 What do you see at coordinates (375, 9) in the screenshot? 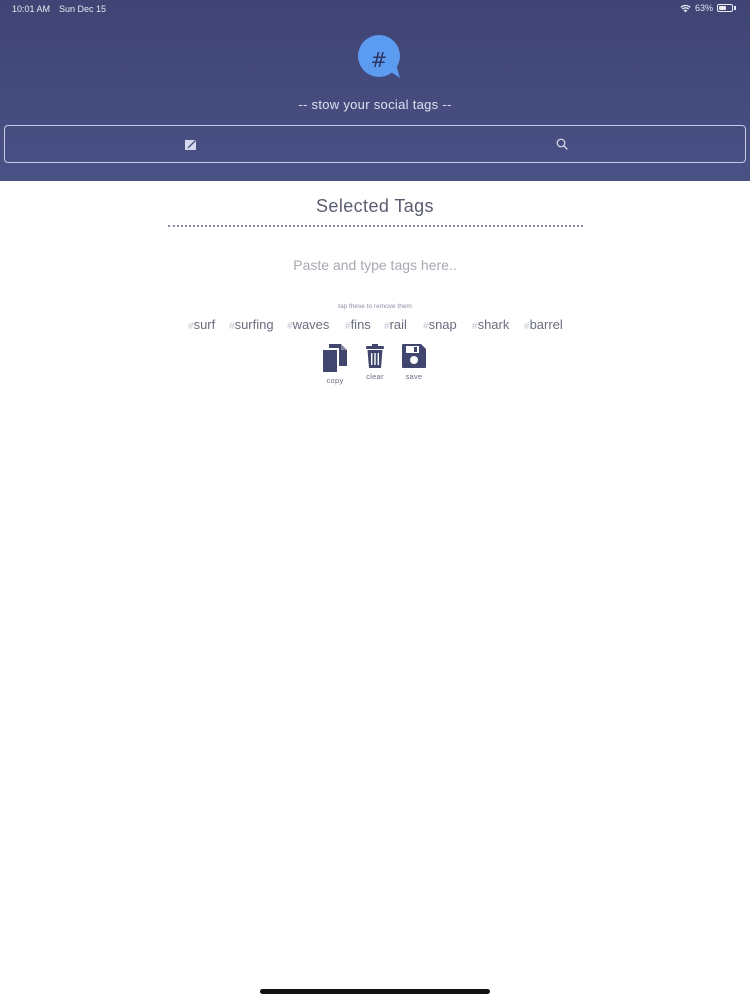
I see `status-bar: 10:01 AM Sun Dec 15 63%` at bounding box center [375, 9].